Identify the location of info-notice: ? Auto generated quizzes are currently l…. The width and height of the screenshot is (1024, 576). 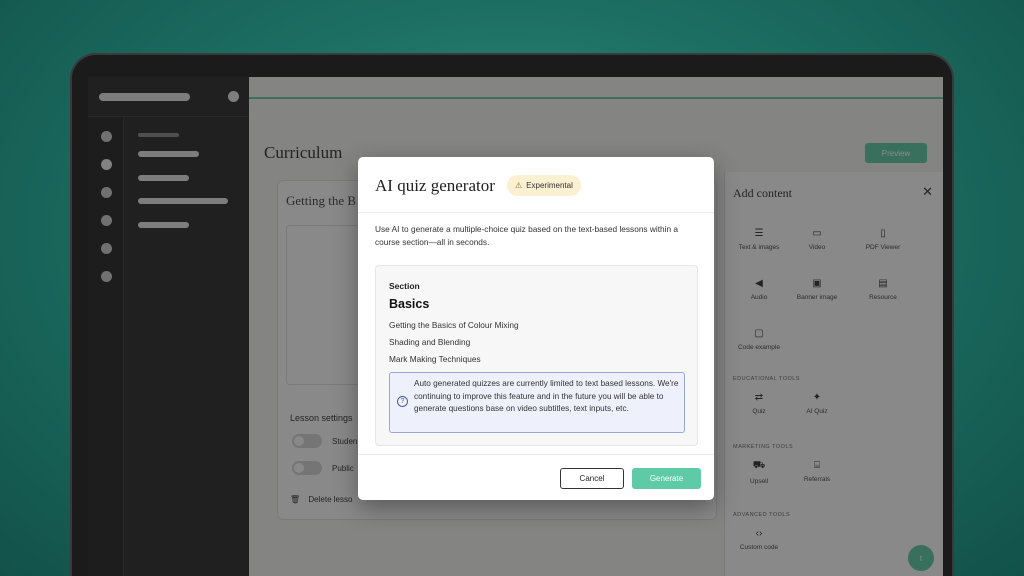
(537, 402).